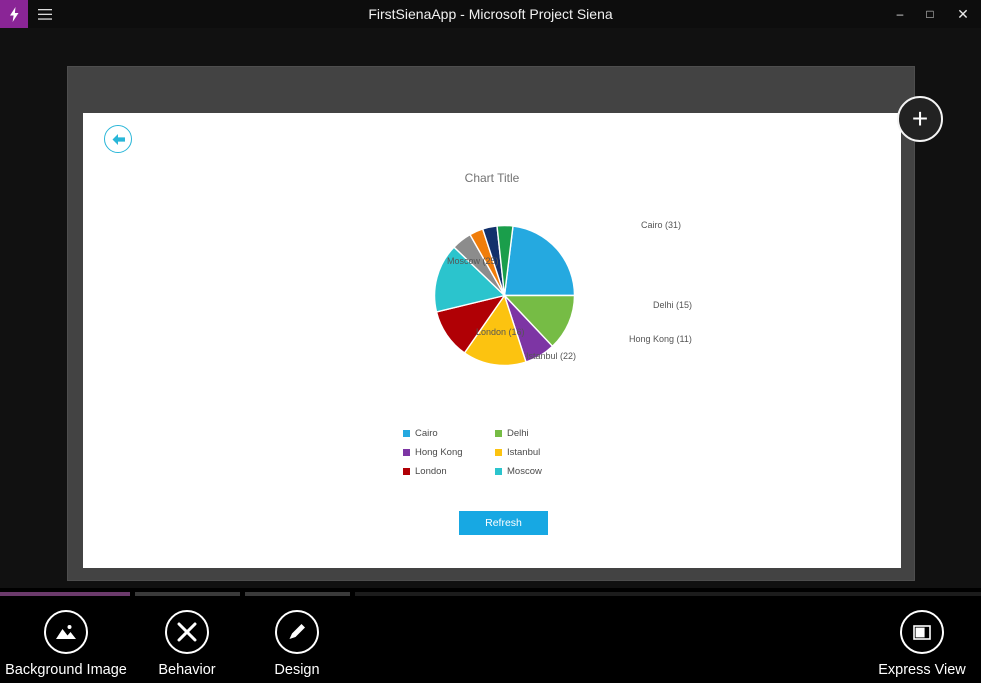 The height and width of the screenshot is (683, 981). Describe the element at coordinates (500, 332) in the screenshot. I see `slice-label-london: London (16)` at that location.